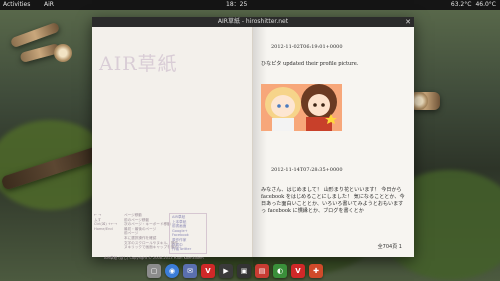 This screenshot has height=281, width=500. Describe the element at coordinates (188, 249) in the screenshot. I see `link: 作者Twitter` at that location.